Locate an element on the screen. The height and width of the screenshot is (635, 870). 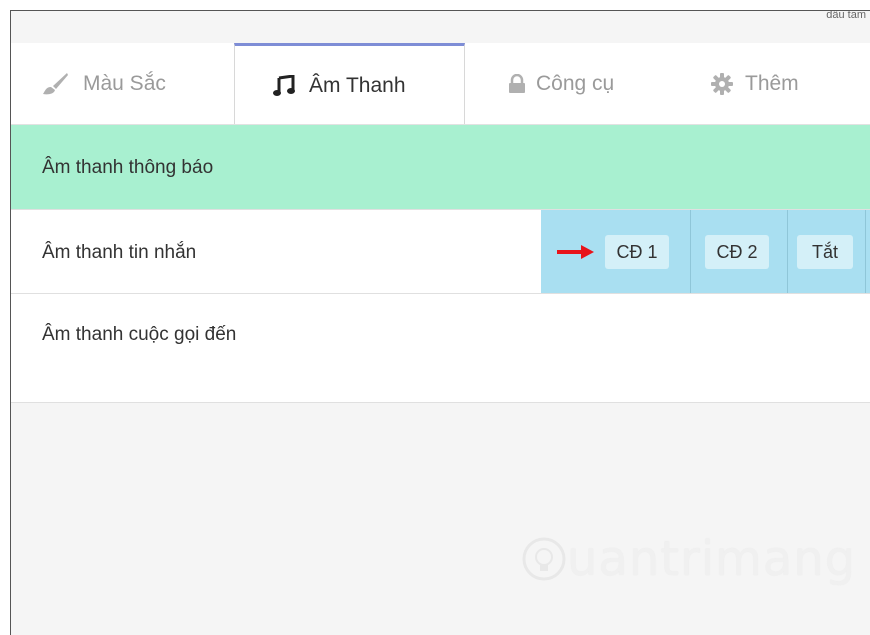
watermark-bulb-icon is located at coordinates (544, 559).